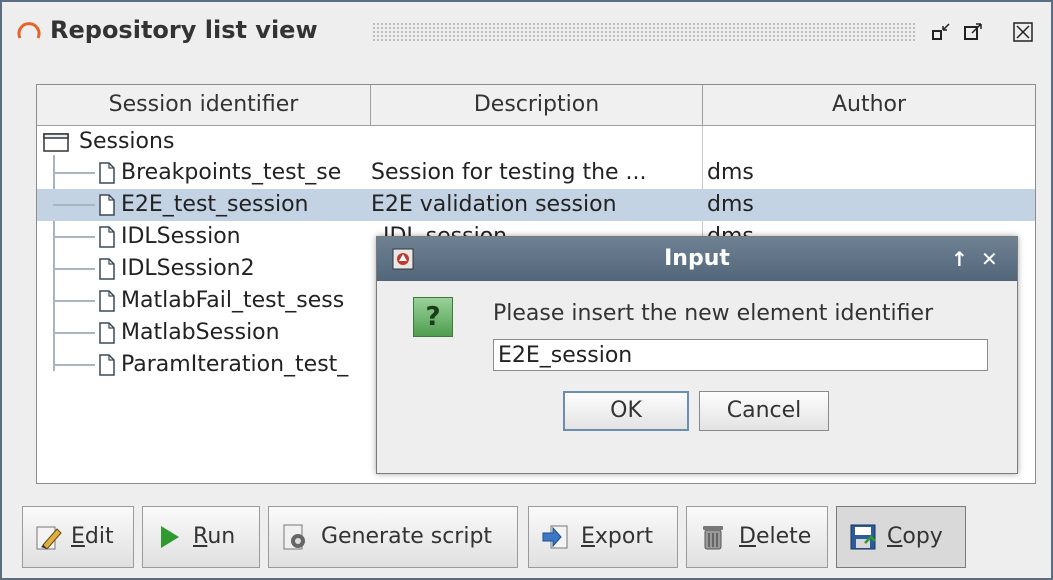  Describe the element at coordinates (49, 538) in the screenshot. I see `pencil-icon` at that location.